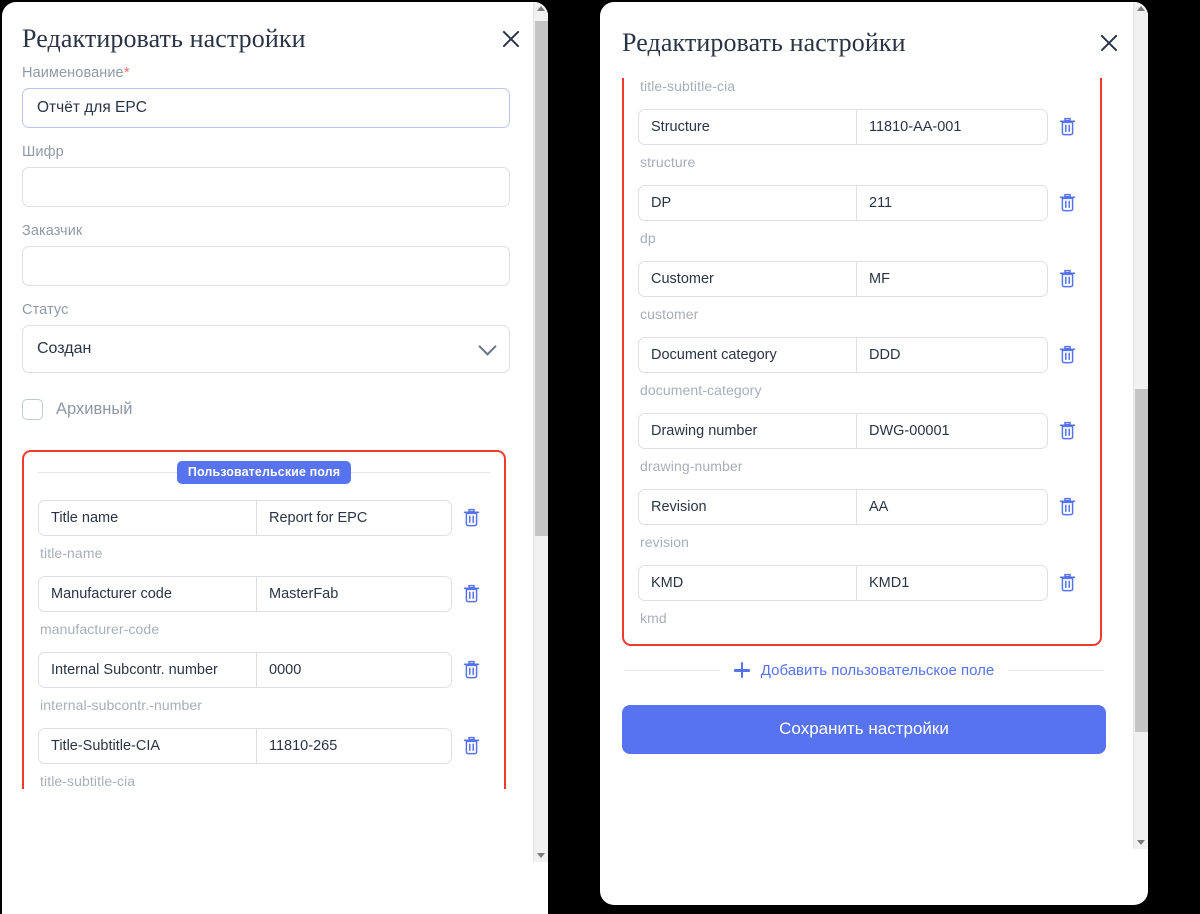 The image size is (1200, 914). What do you see at coordinates (864, 729) in the screenshot?
I see `save-settings-button: Сохранить настройки` at bounding box center [864, 729].